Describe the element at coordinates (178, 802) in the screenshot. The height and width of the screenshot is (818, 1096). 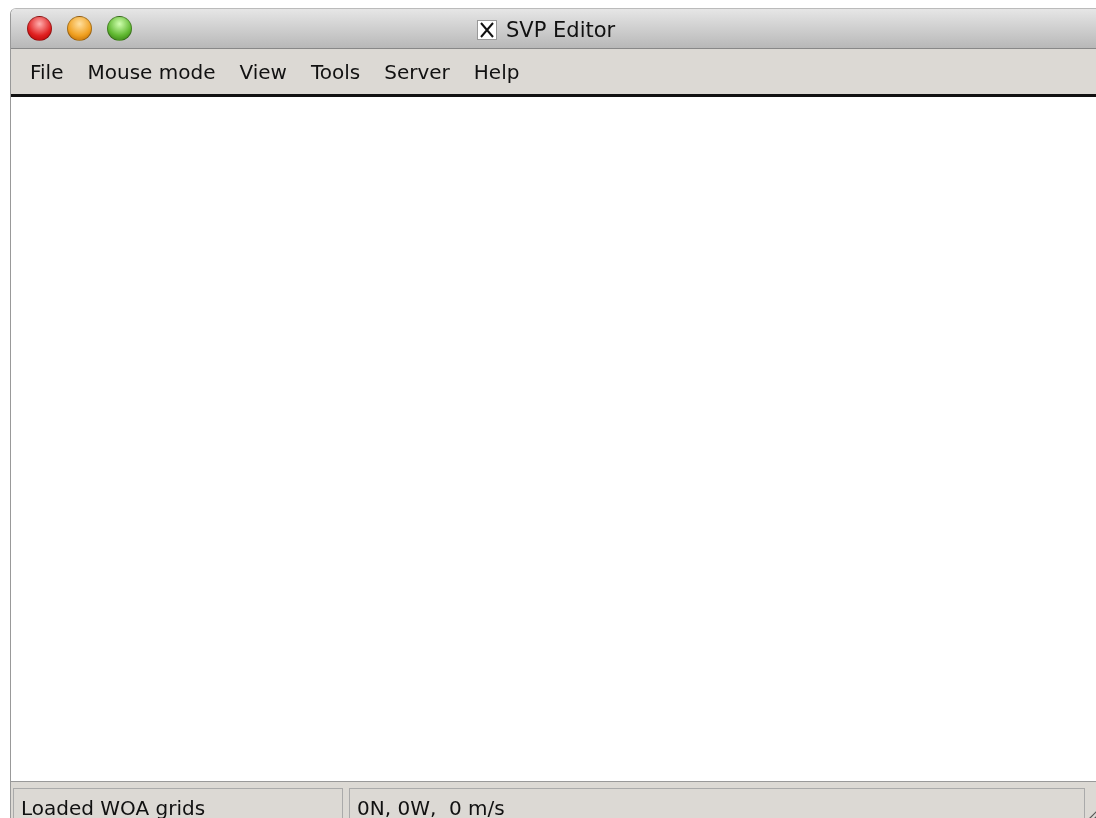
I see `status-field: Loaded WOA grids` at that location.